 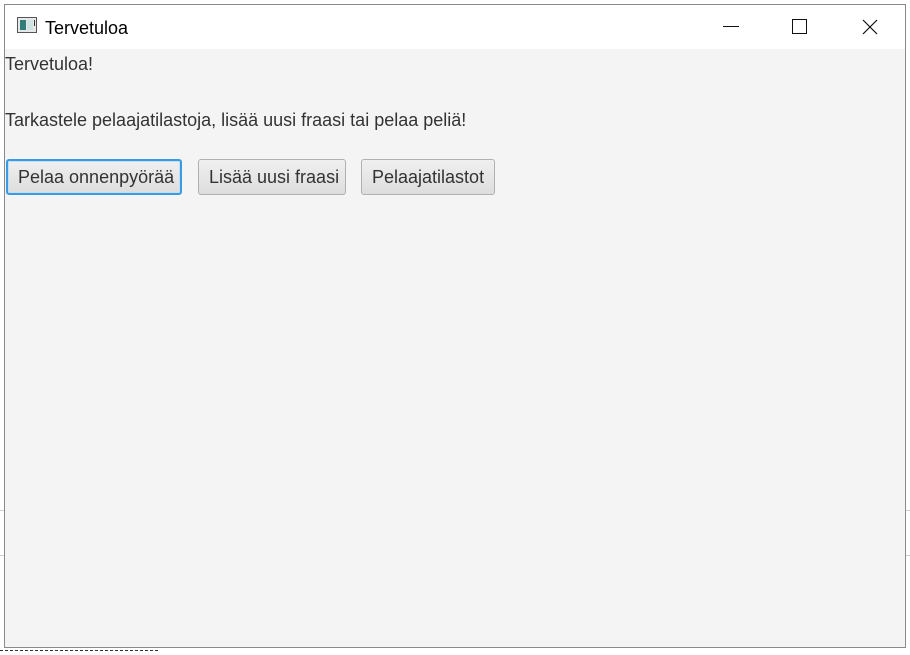 I want to click on minimize-icon, so click(x=731, y=26).